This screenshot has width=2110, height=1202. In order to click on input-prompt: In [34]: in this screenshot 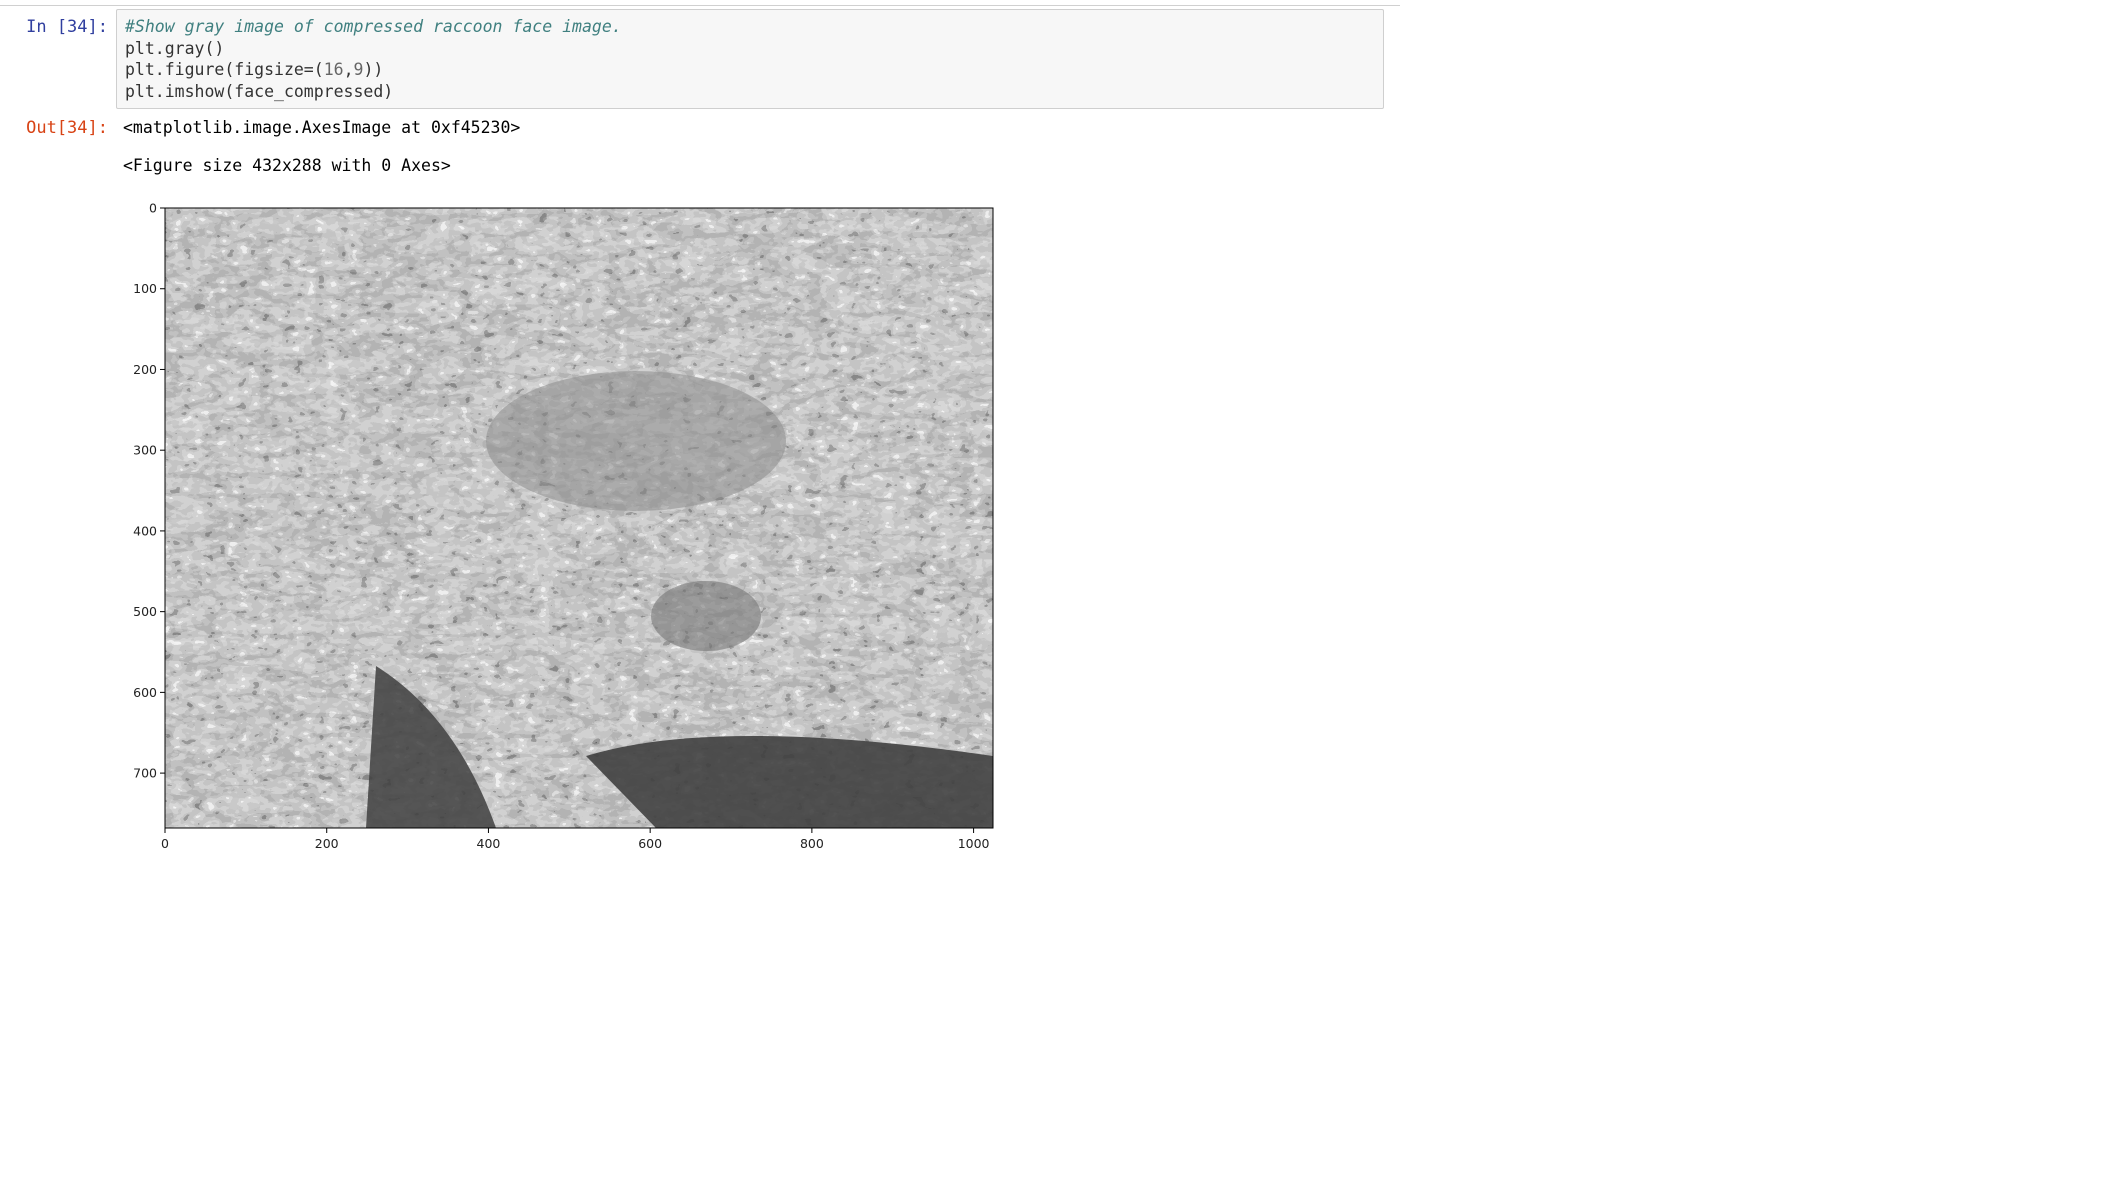, I will do `click(67, 27)`.